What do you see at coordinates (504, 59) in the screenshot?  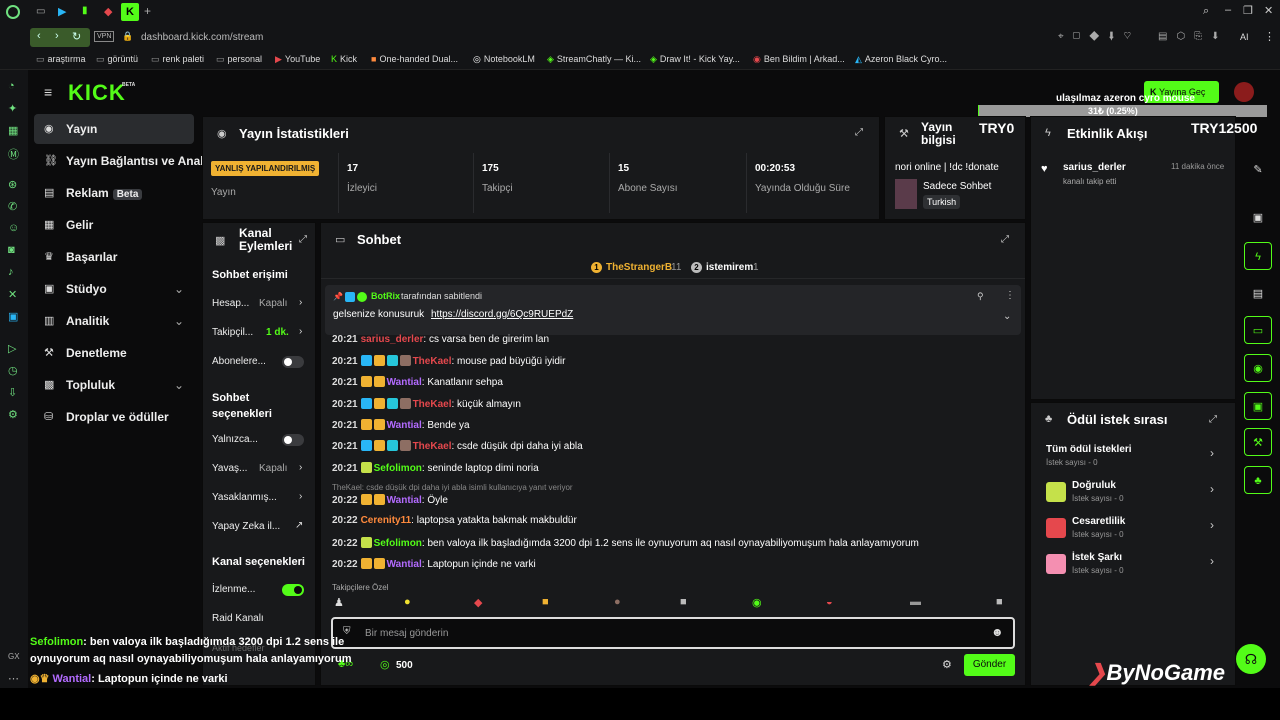 I see `bookmark-item: ◎ NotebookLM` at bounding box center [504, 59].